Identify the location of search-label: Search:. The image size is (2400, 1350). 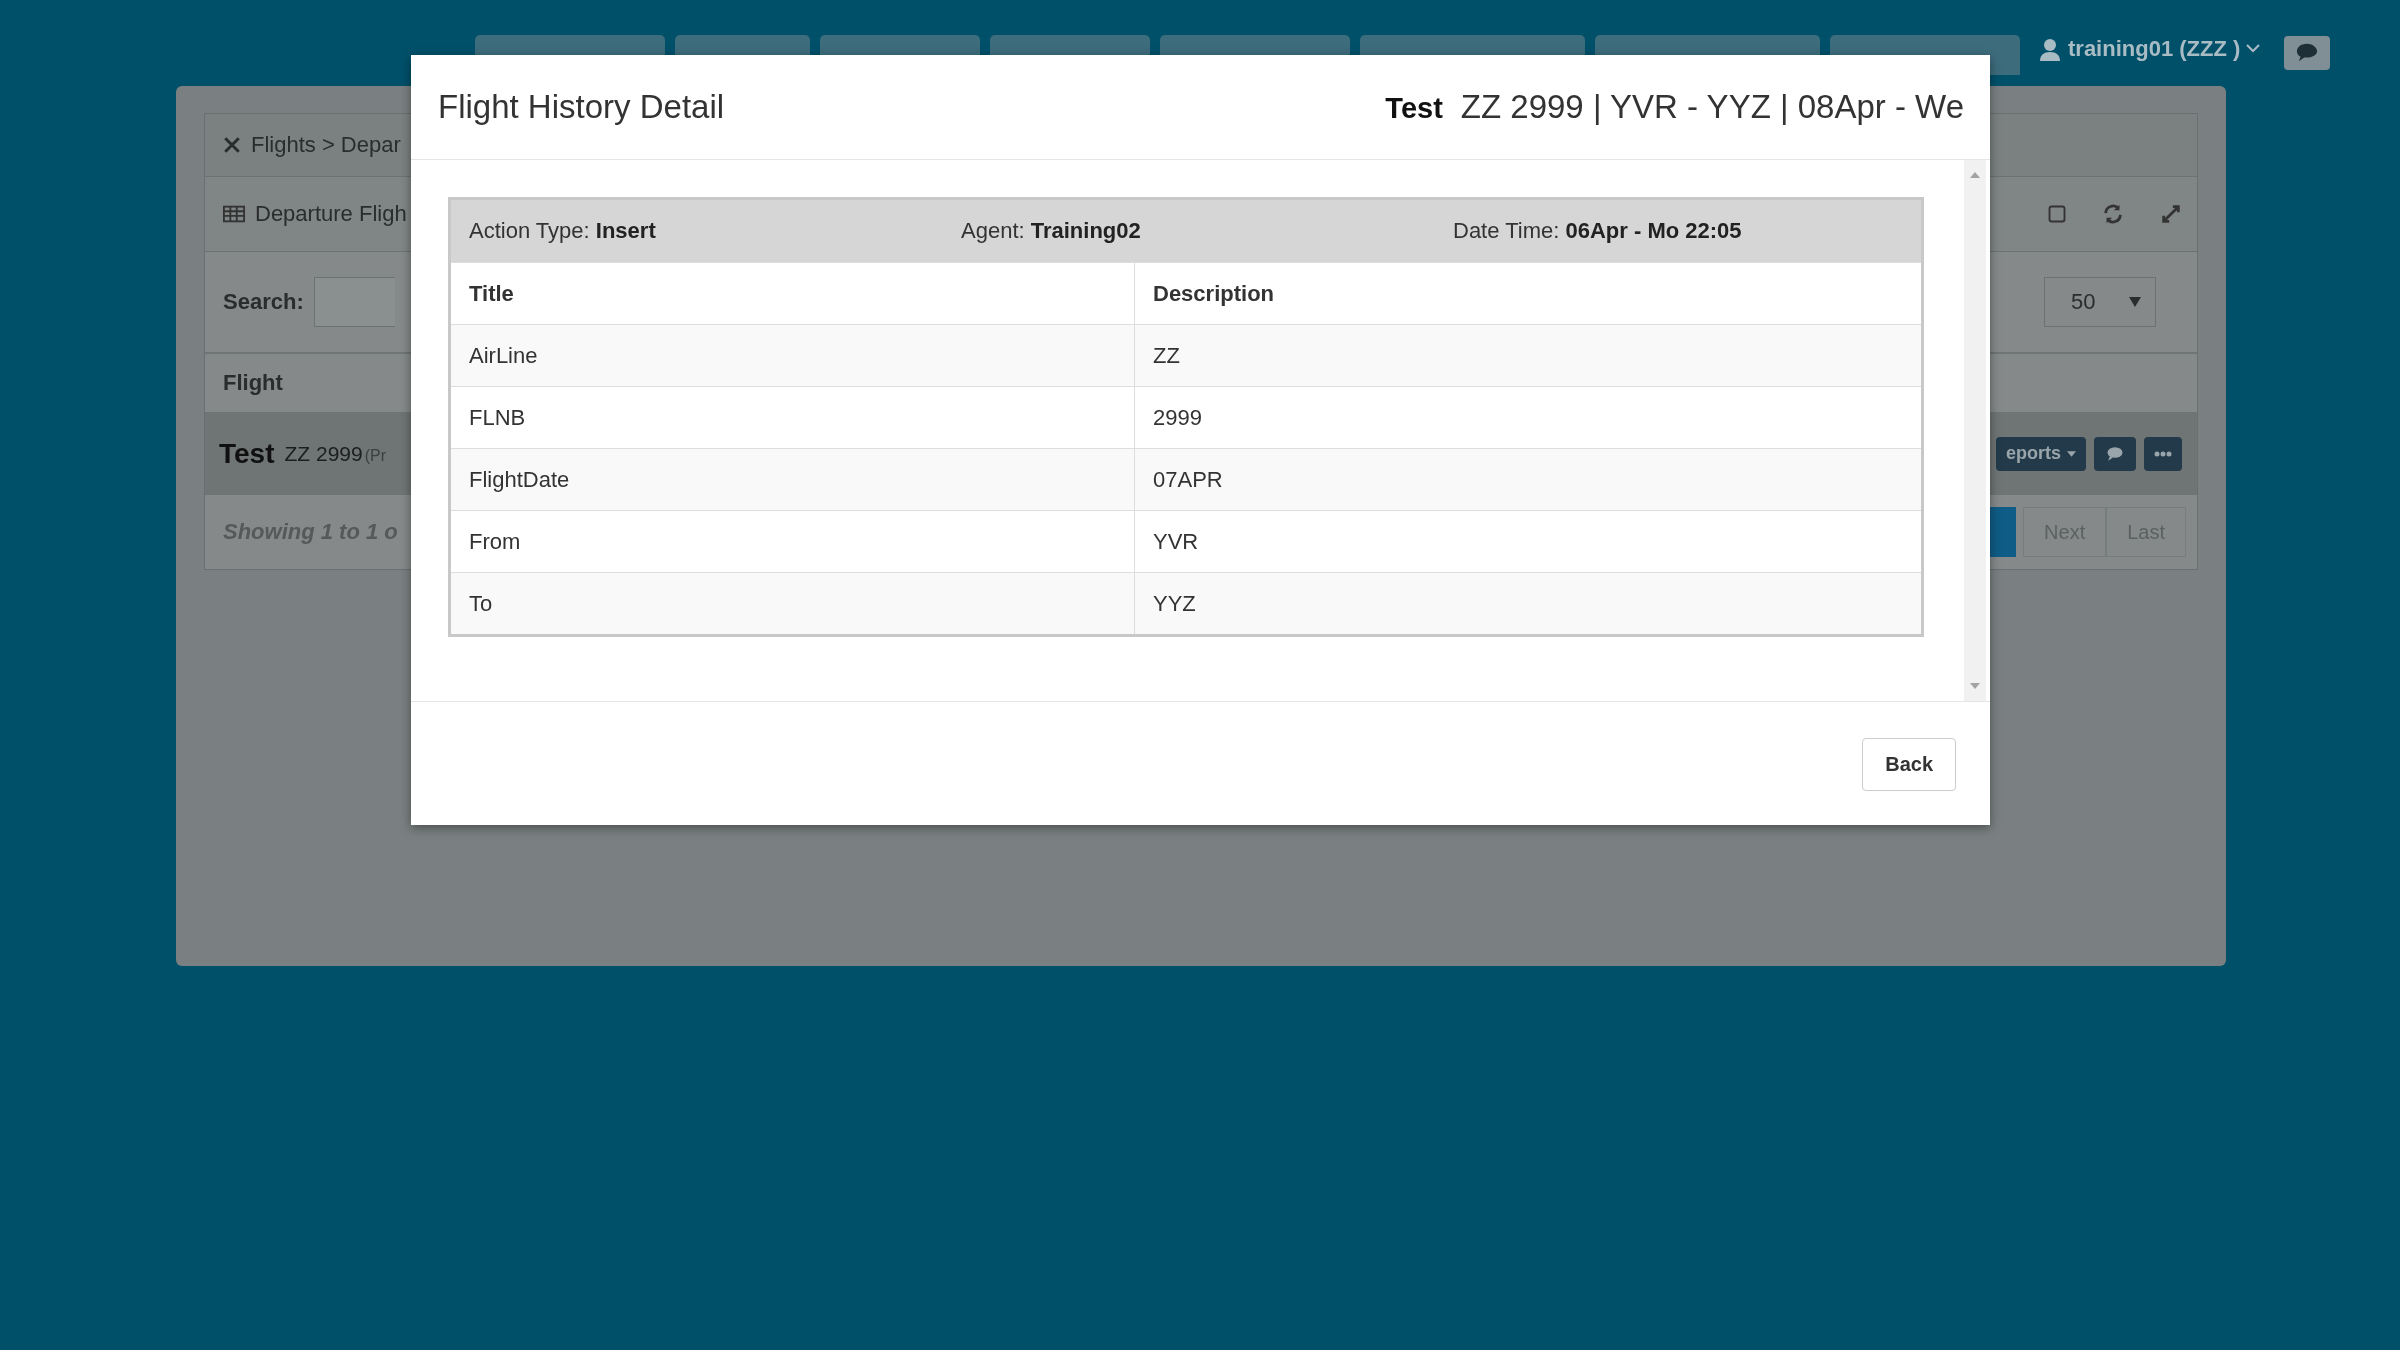
(263, 302).